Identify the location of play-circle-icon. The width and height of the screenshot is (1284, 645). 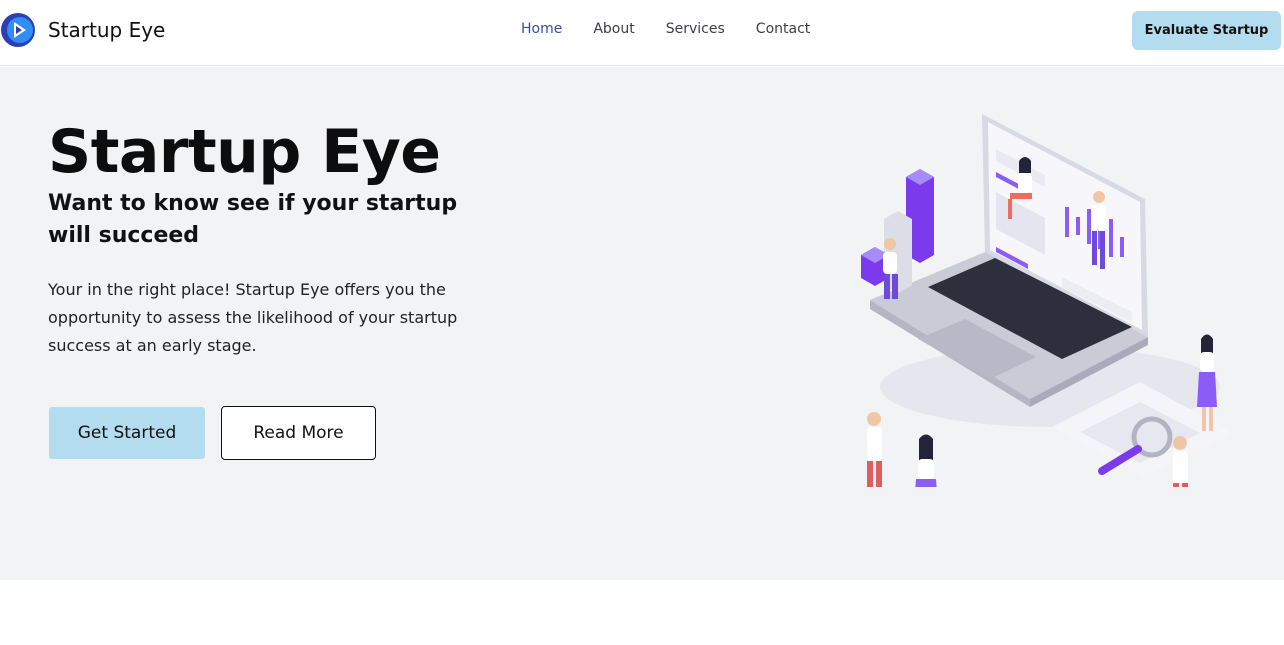
(18, 30).